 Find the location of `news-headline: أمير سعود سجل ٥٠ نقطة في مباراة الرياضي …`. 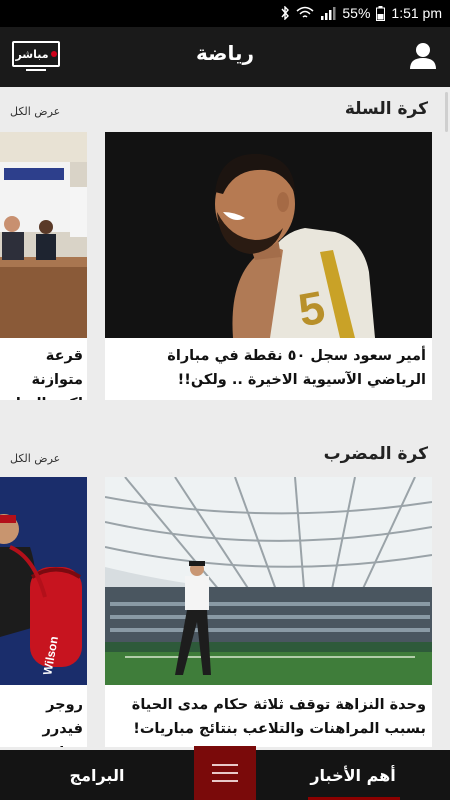

news-headline: أمير سعود سجل ٥٠ نقطة في مباراة الرياضي … is located at coordinates (296, 368).